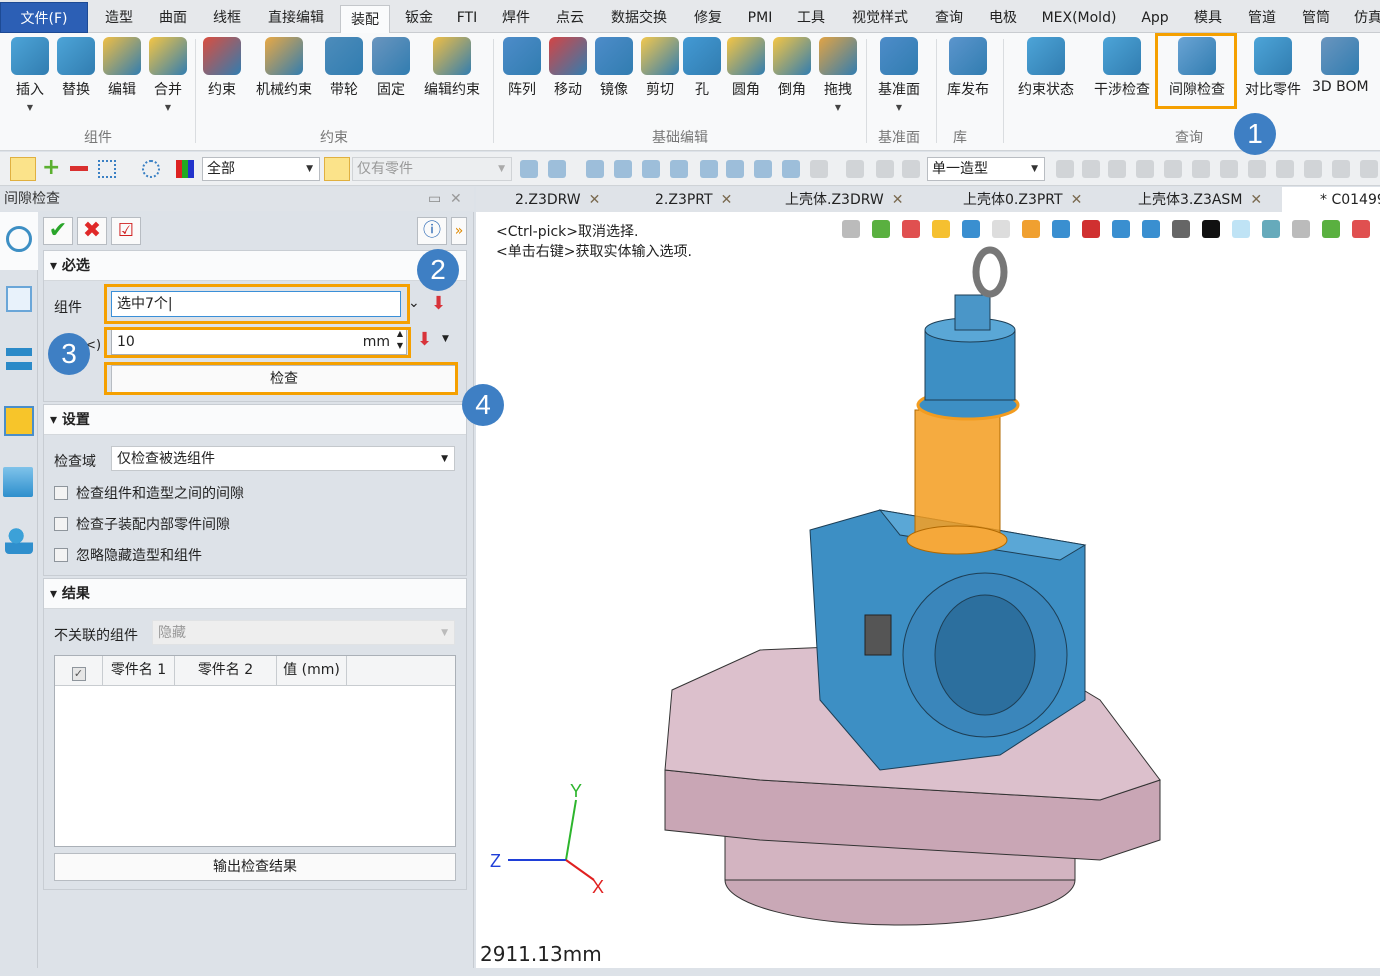 Image resolution: width=1380 pixels, height=976 pixels. I want to click on ribbon-fix-button: 固定, so click(391, 68).